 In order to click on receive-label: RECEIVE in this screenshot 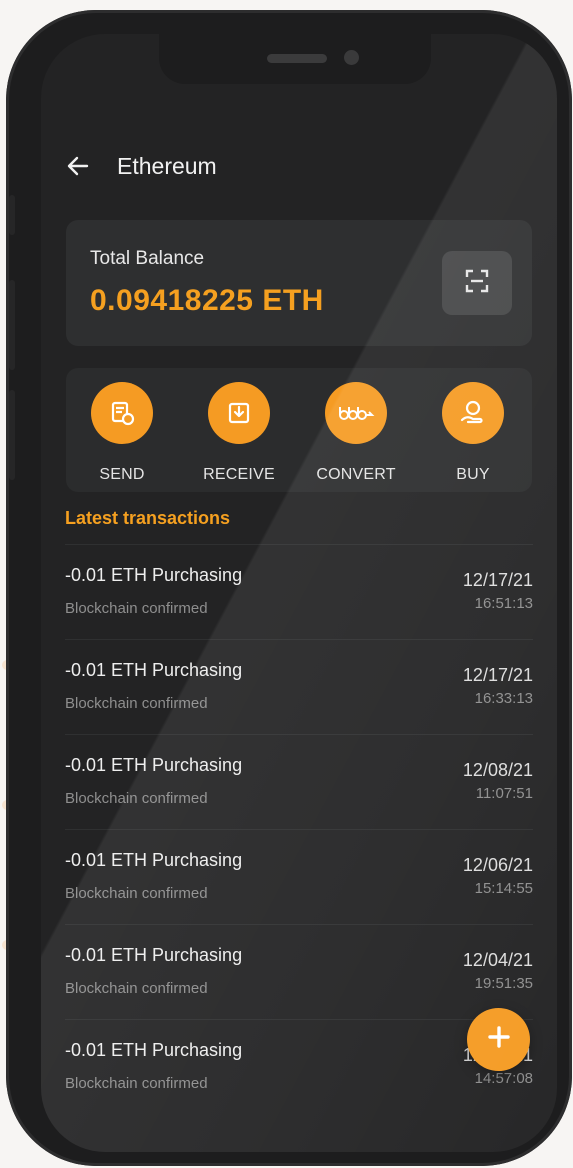, I will do `click(239, 474)`.